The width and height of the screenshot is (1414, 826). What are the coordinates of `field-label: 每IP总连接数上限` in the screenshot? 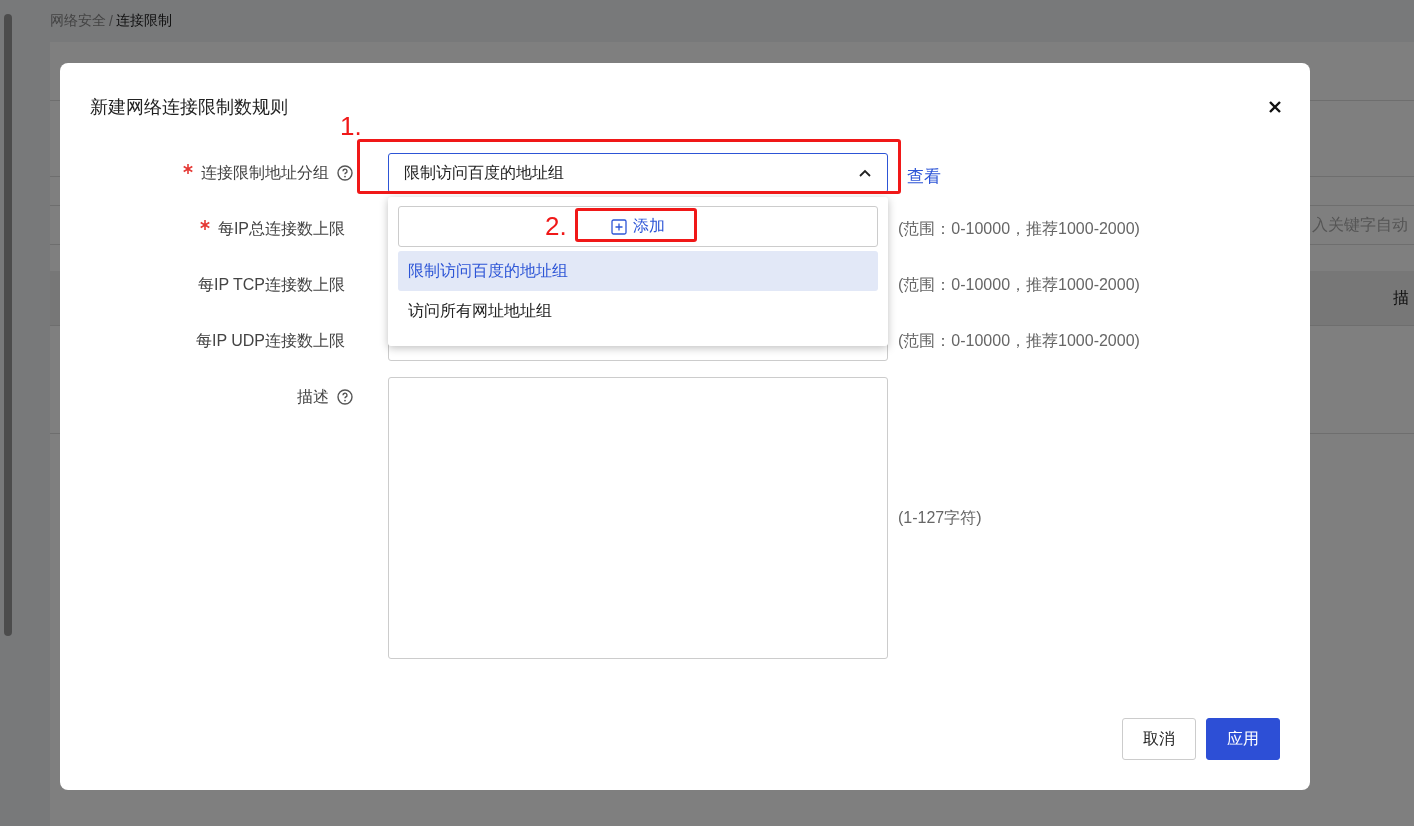 It's located at (281, 228).